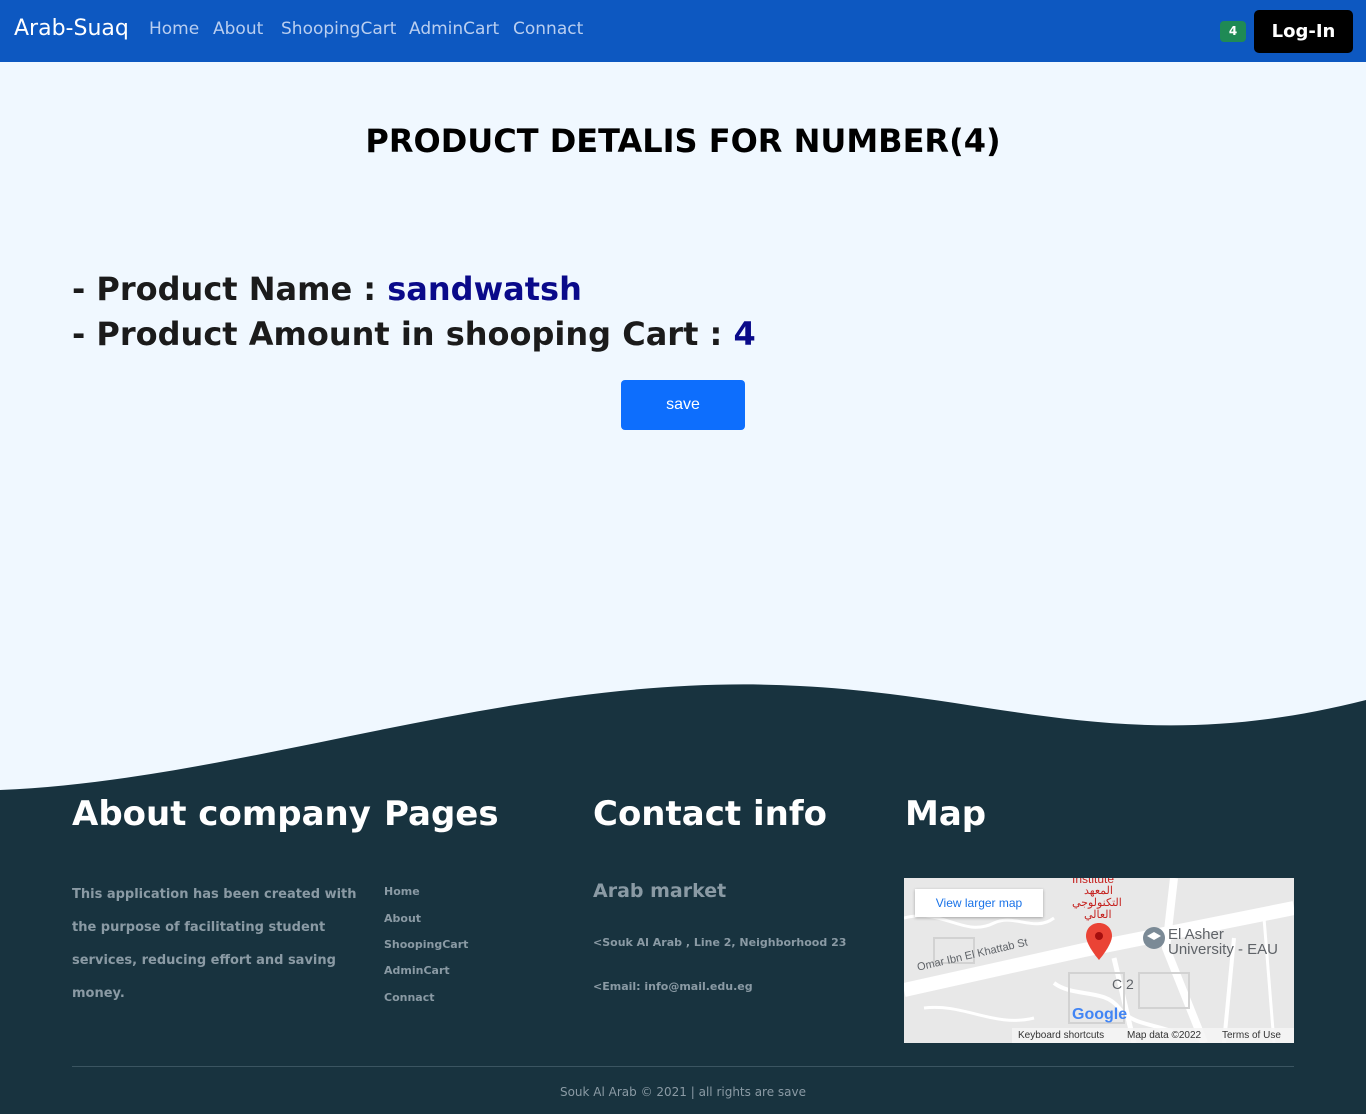 This screenshot has width=1366, height=1114. Describe the element at coordinates (673, 986) in the screenshot. I see `contact-email: <Email: info@mail.edu.eg` at that location.